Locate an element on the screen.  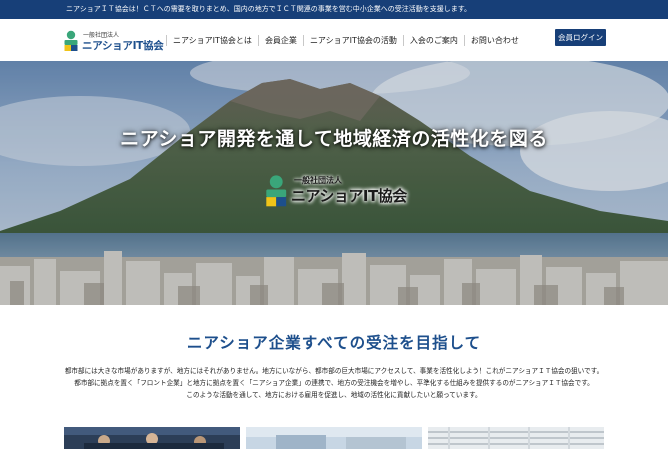
feature-image-teamwork is located at coordinates (152, 438).